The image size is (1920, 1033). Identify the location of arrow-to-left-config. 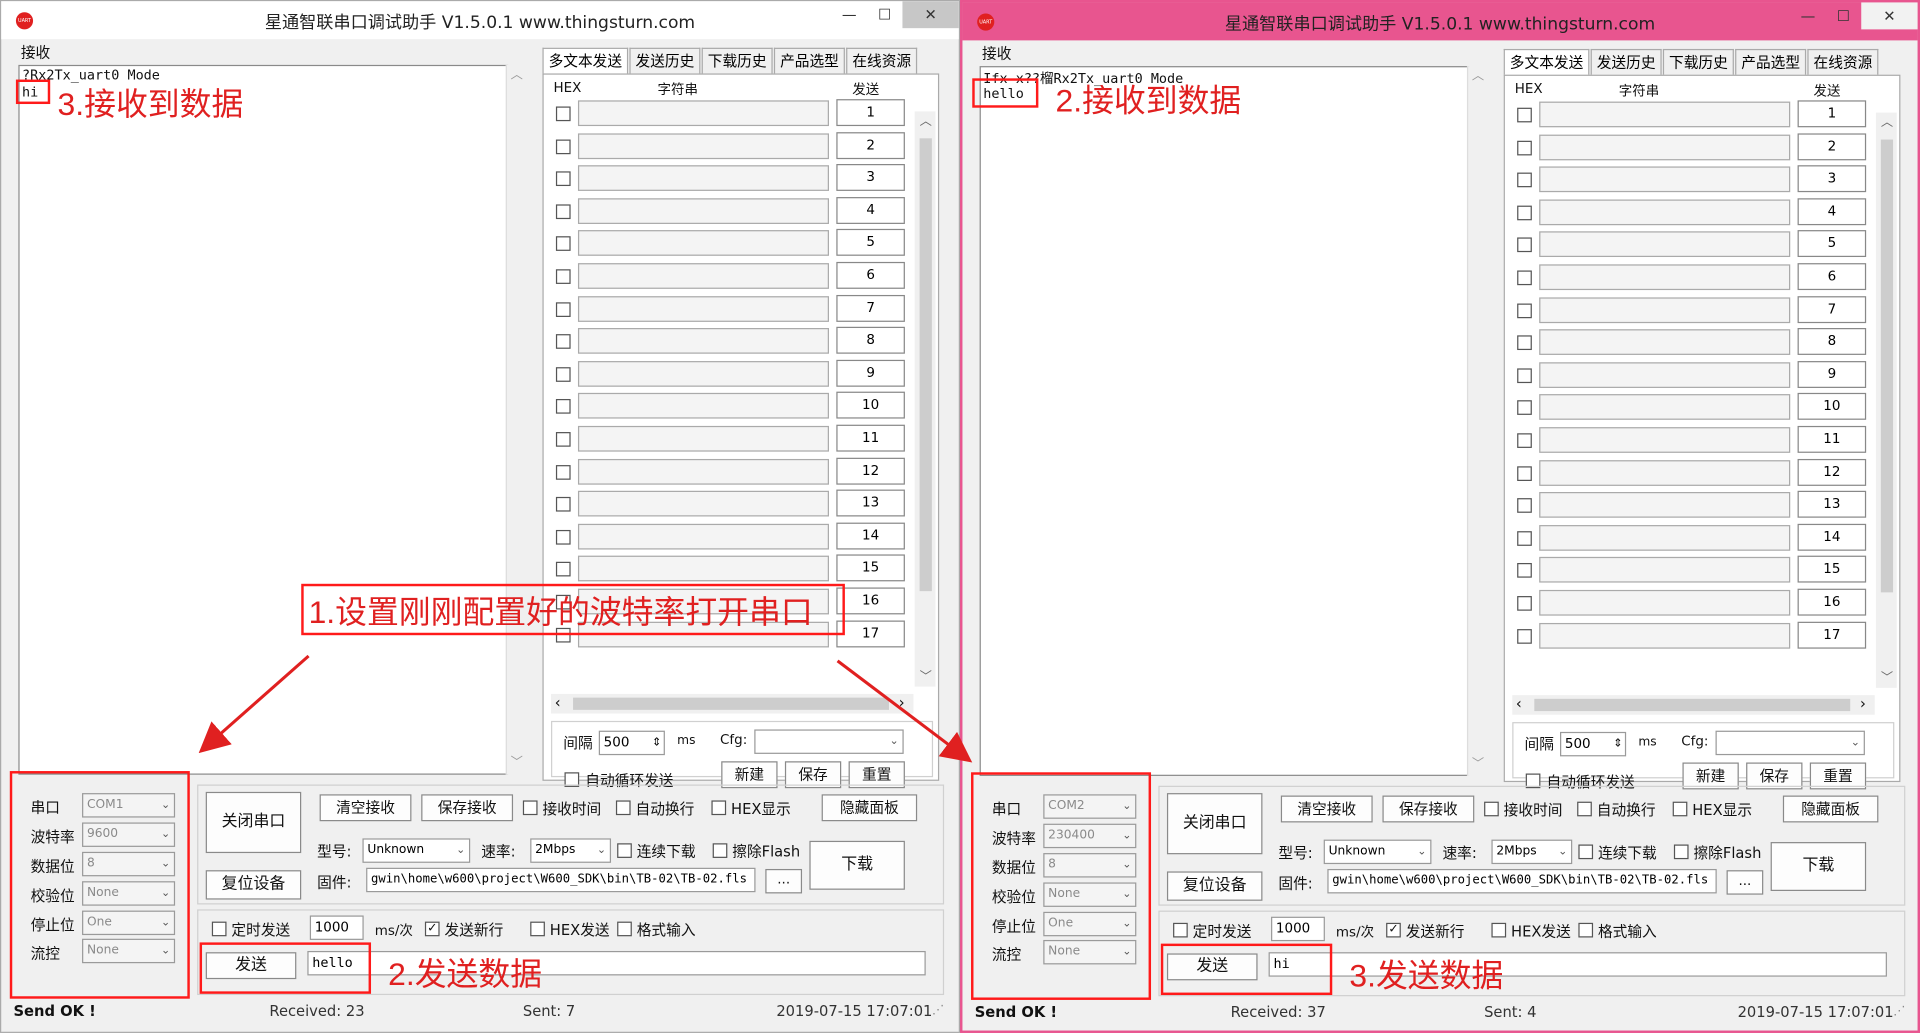
(254, 704).